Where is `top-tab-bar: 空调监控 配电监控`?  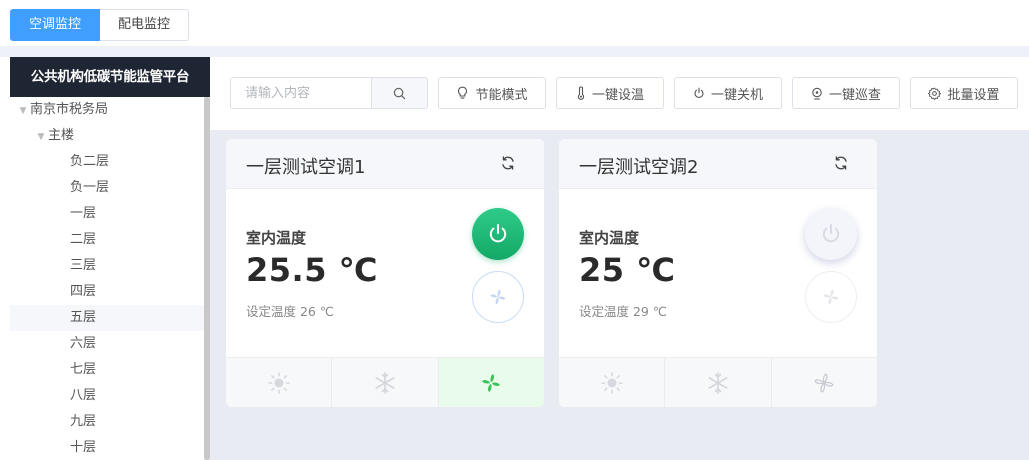 top-tab-bar: 空调监控 配电监控 is located at coordinates (100, 25).